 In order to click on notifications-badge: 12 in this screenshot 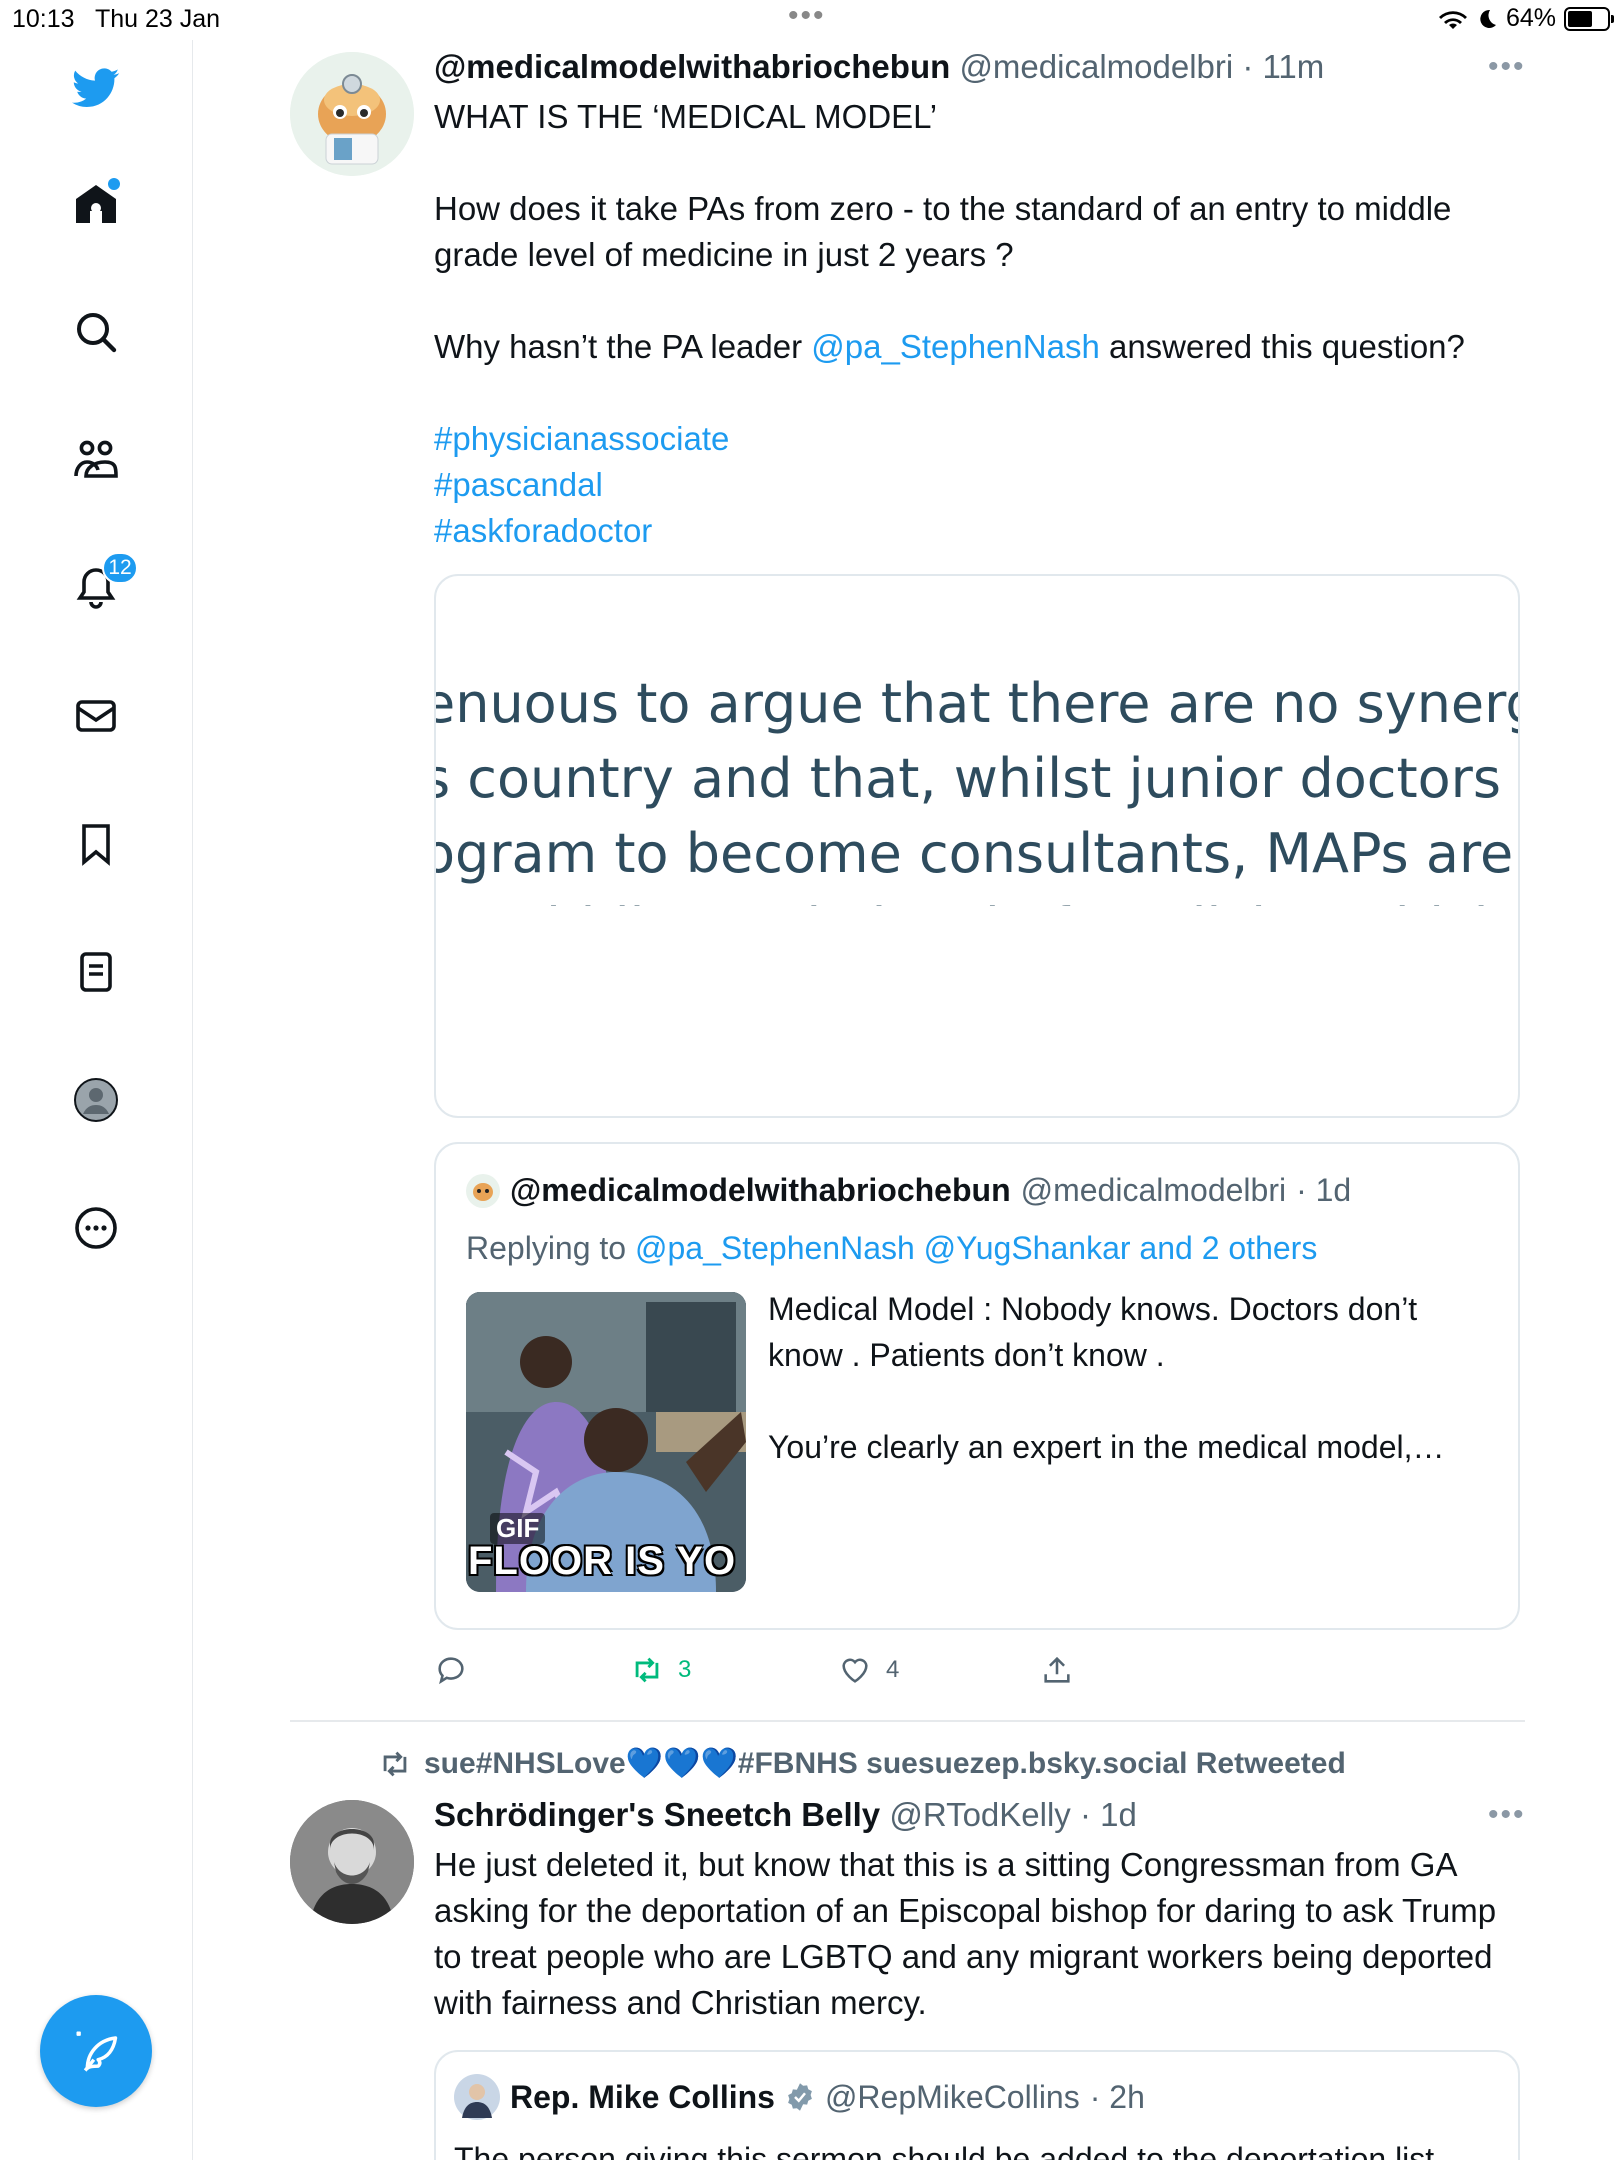, I will do `click(120, 568)`.